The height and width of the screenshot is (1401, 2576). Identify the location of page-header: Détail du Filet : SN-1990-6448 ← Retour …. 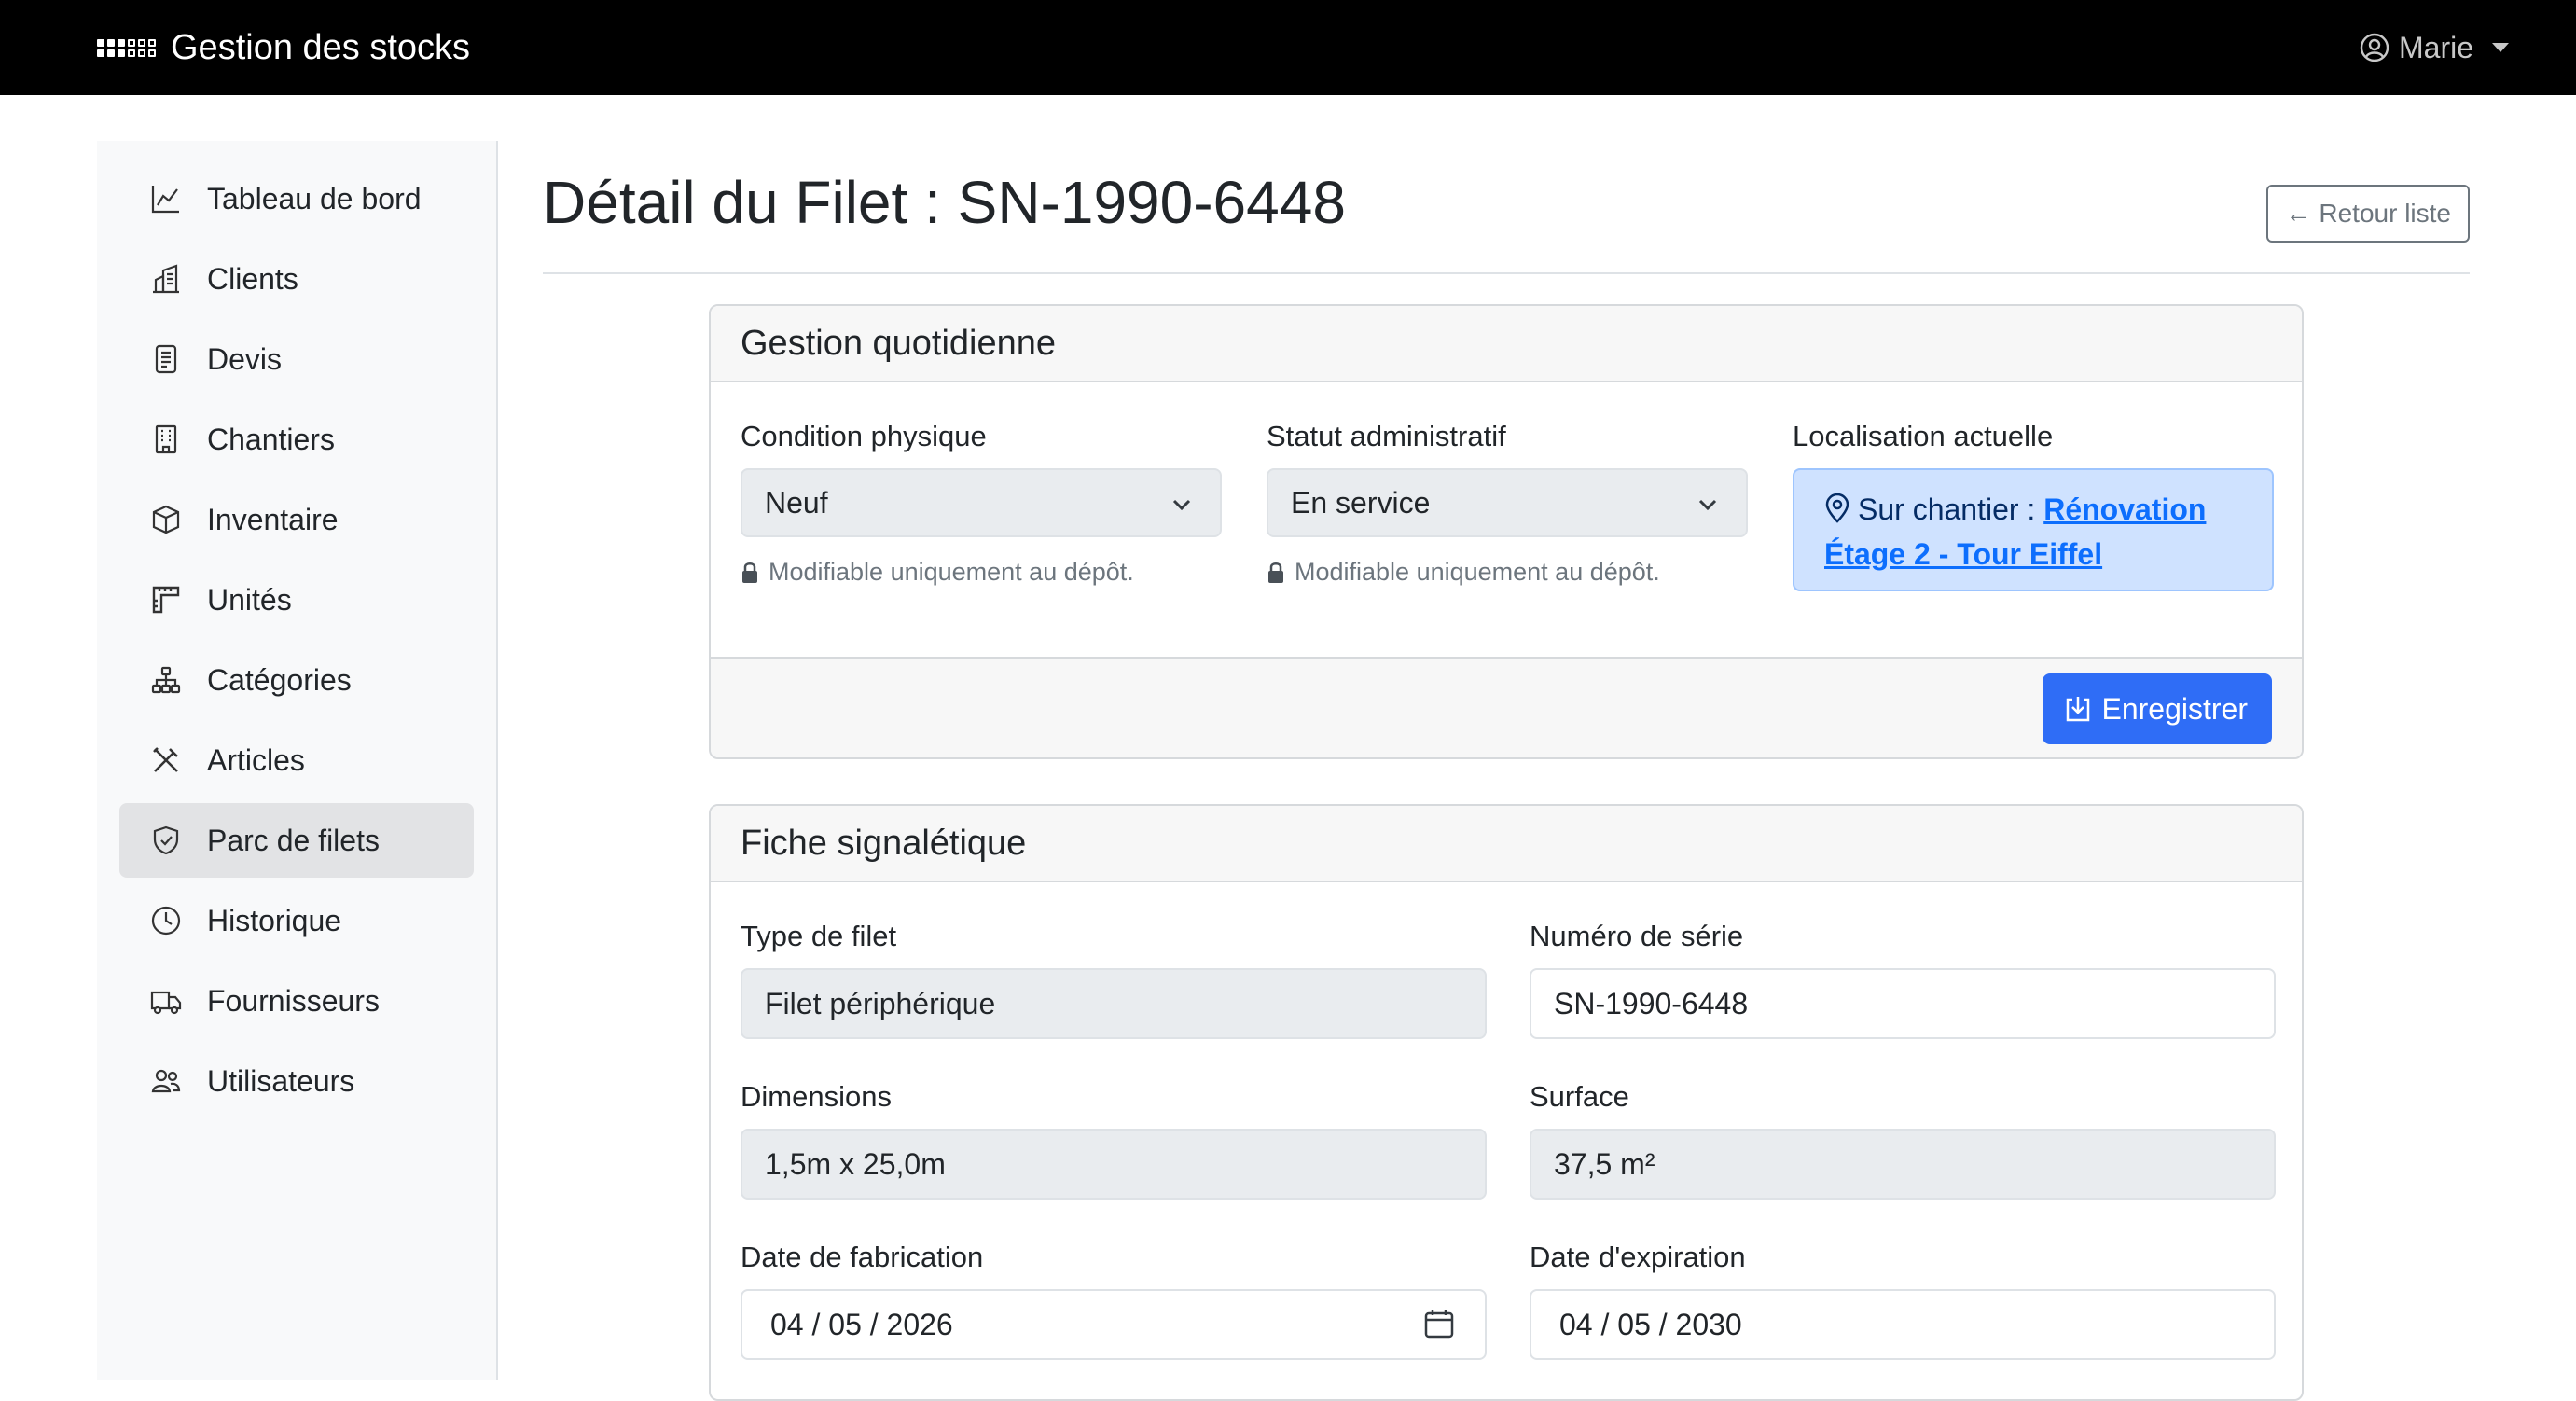
(1506, 221).